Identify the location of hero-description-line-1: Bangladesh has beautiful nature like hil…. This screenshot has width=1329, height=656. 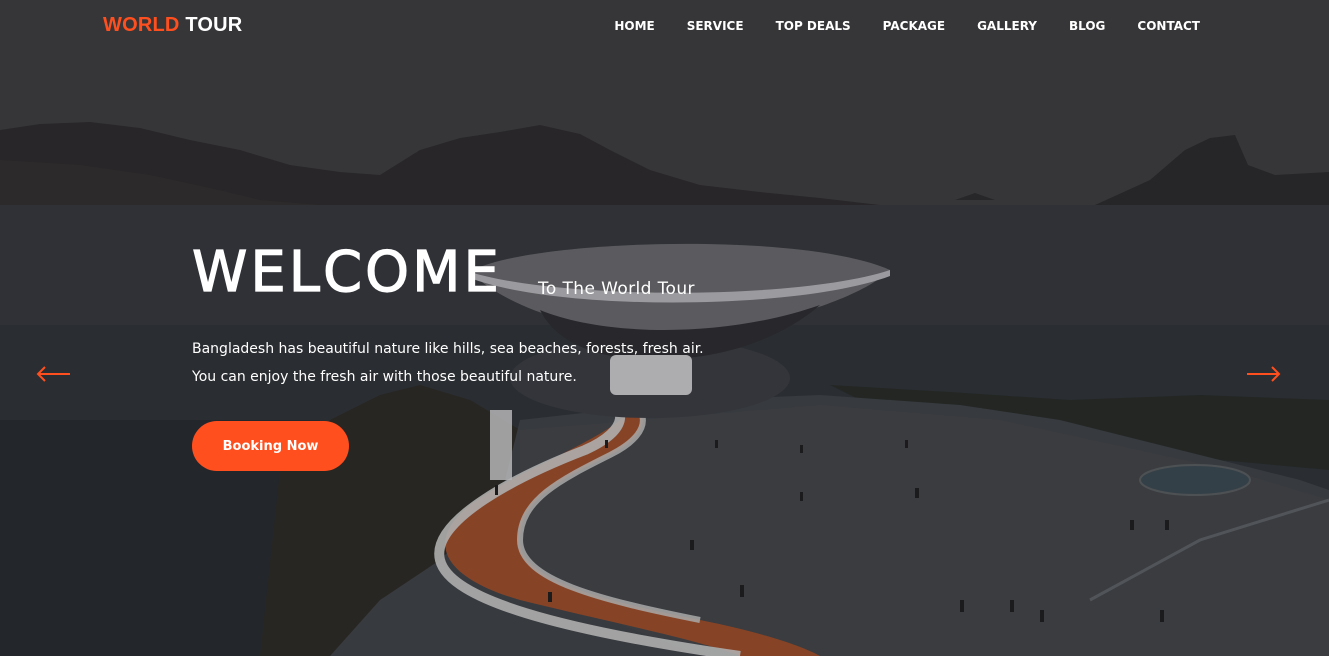
(448, 349).